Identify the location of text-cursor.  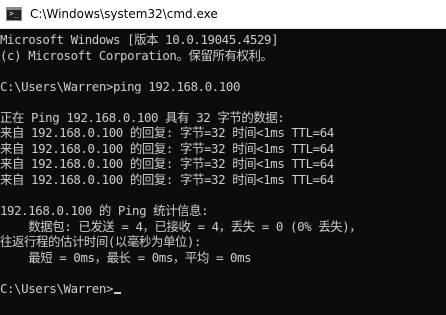
(117, 292).